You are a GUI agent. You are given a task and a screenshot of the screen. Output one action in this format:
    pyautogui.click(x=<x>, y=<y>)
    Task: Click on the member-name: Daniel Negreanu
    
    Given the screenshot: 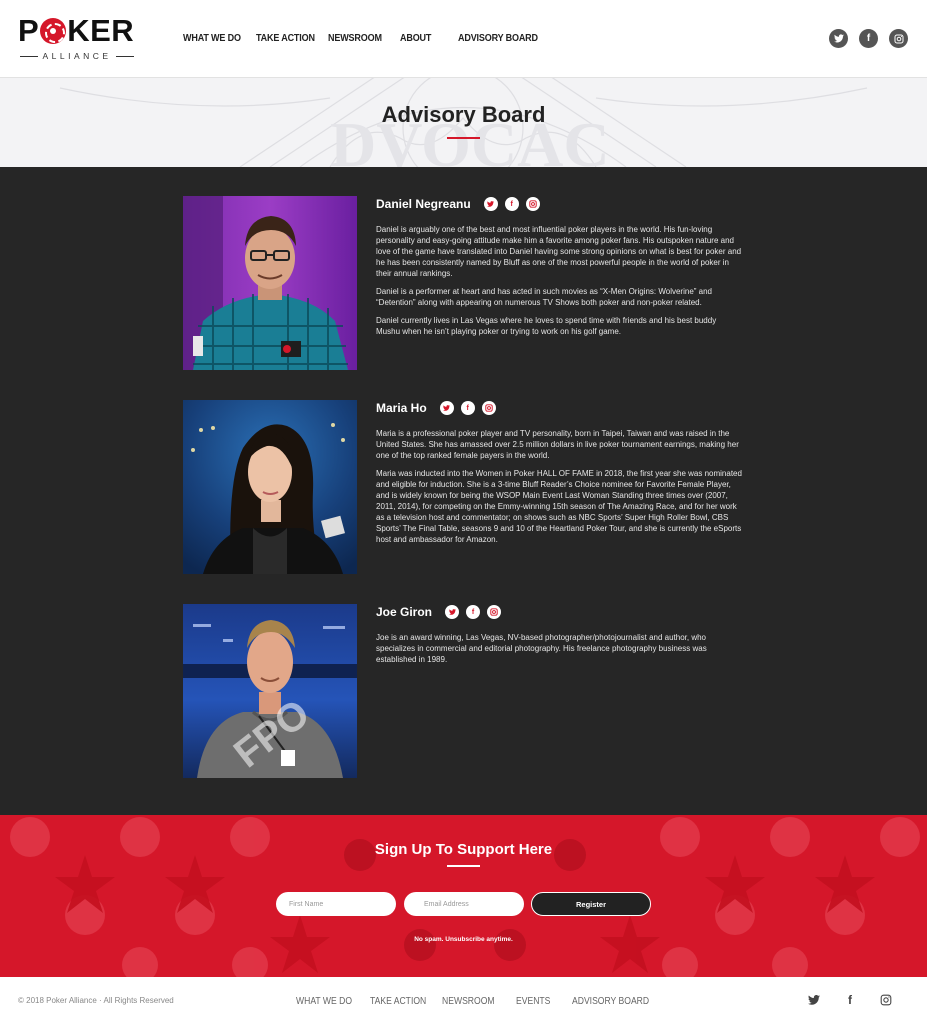 What is the action you would take?
    pyautogui.click(x=423, y=204)
    